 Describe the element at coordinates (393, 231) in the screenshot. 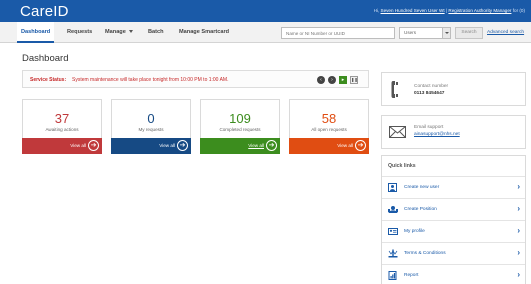

I see `profile-card-icon` at that location.